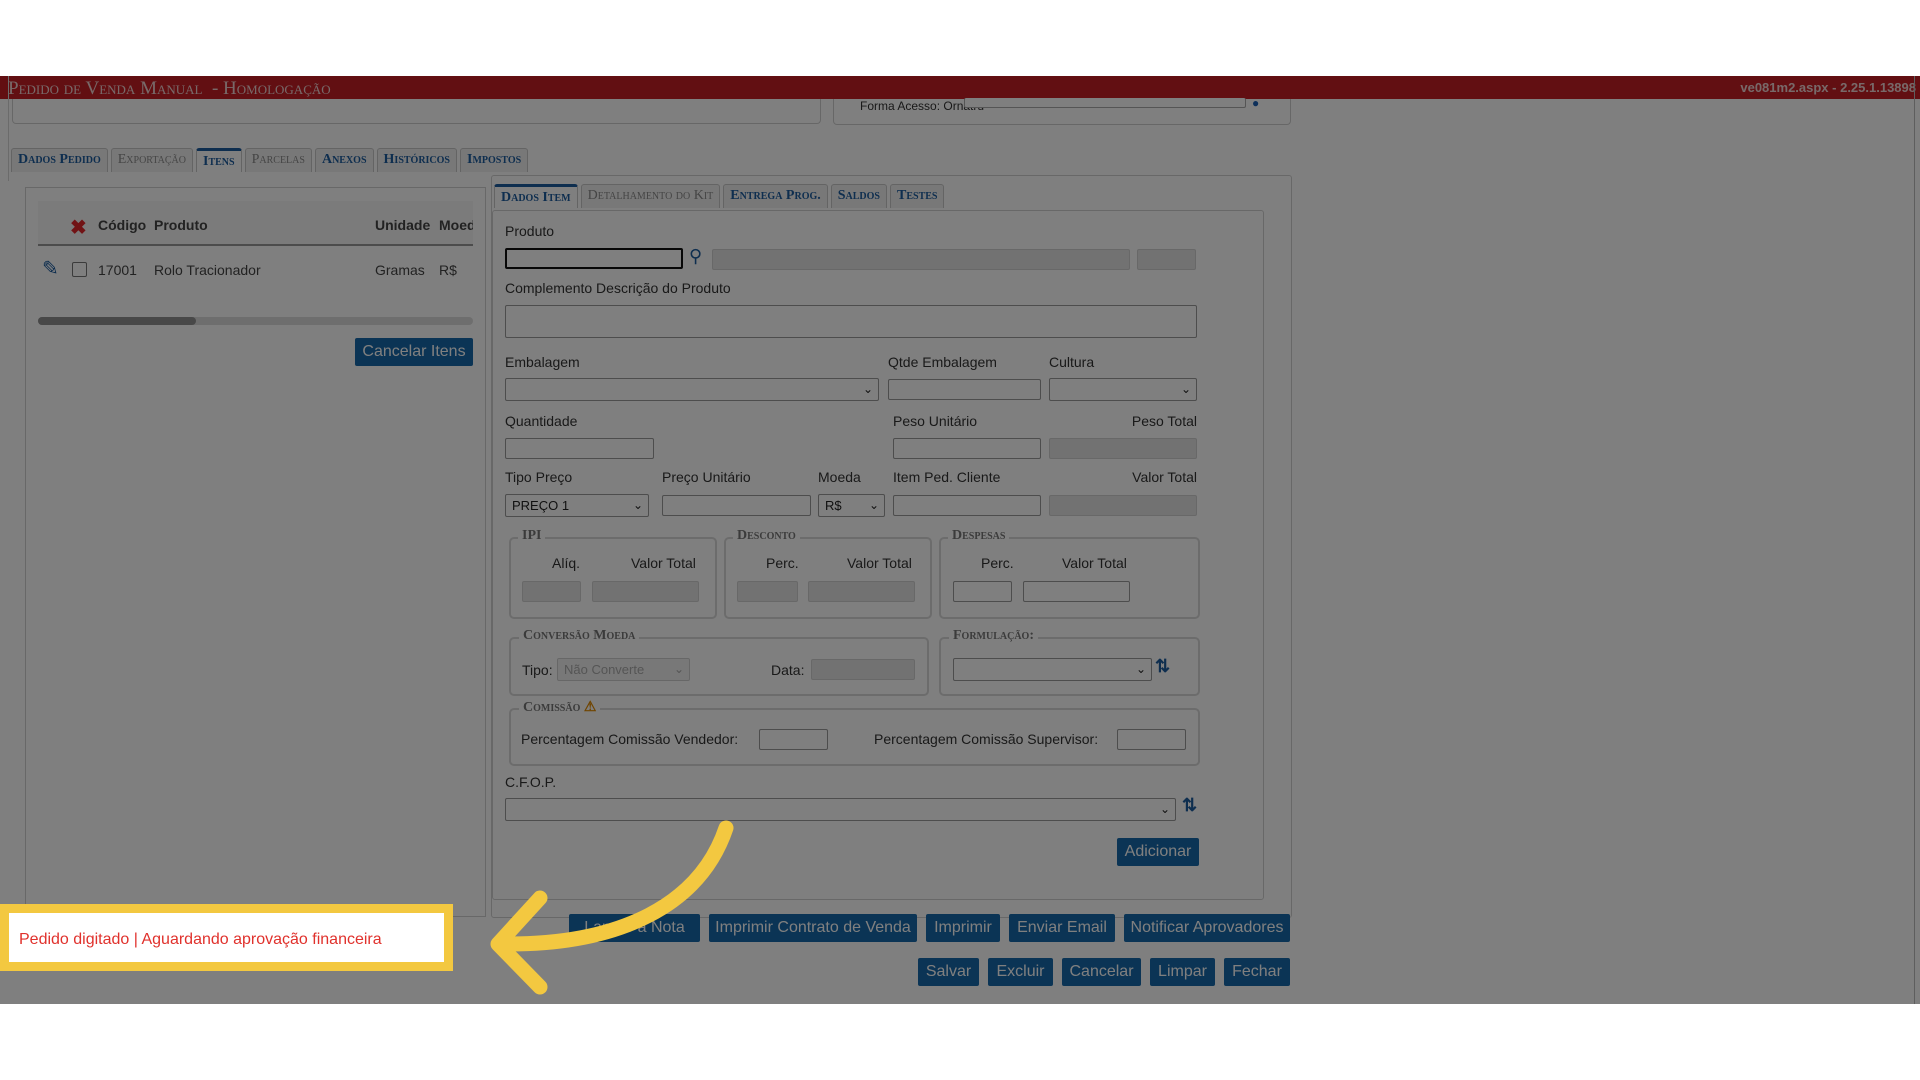 The width and height of the screenshot is (1920, 1080). Describe the element at coordinates (1020, 972) in the screenshot. I see `excluir-button: Excluir` at that location.